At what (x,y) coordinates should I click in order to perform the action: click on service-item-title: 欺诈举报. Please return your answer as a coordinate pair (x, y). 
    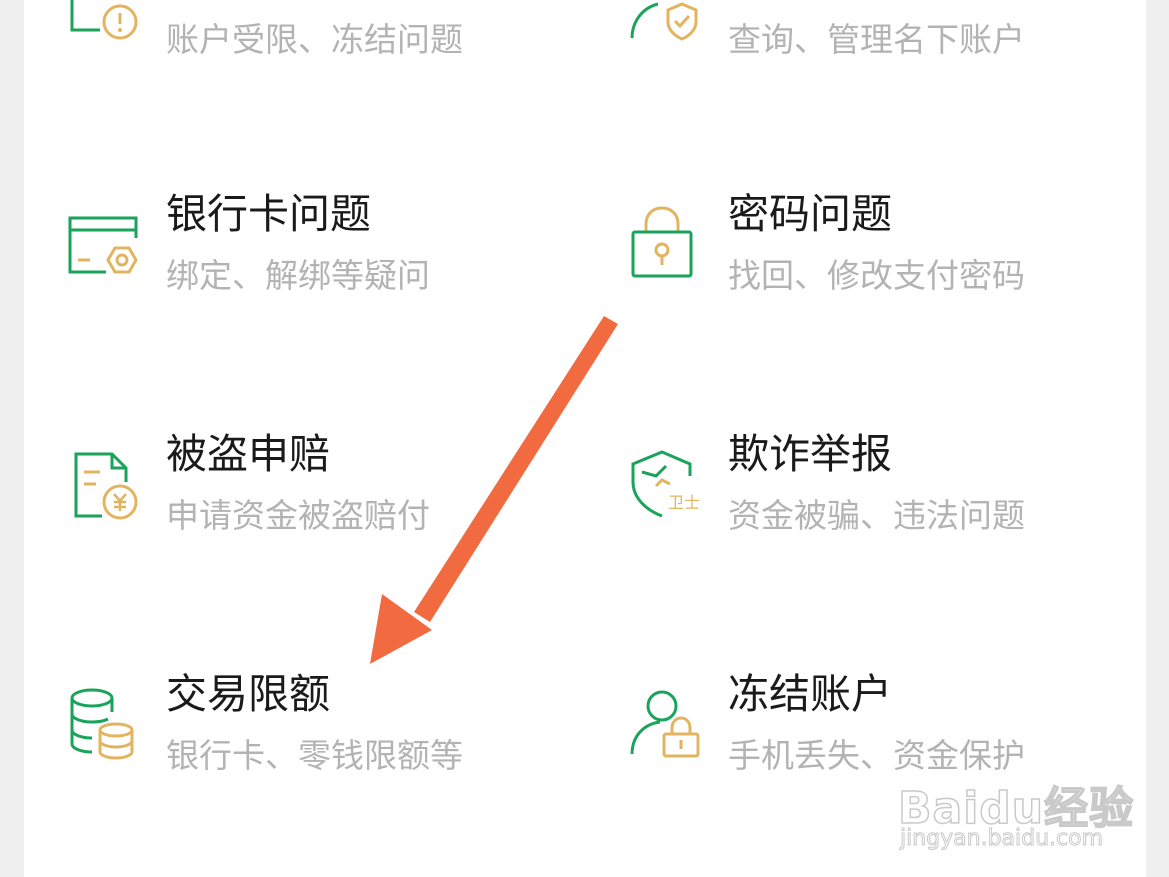
    Looking at the image, I should click on (810, 454).